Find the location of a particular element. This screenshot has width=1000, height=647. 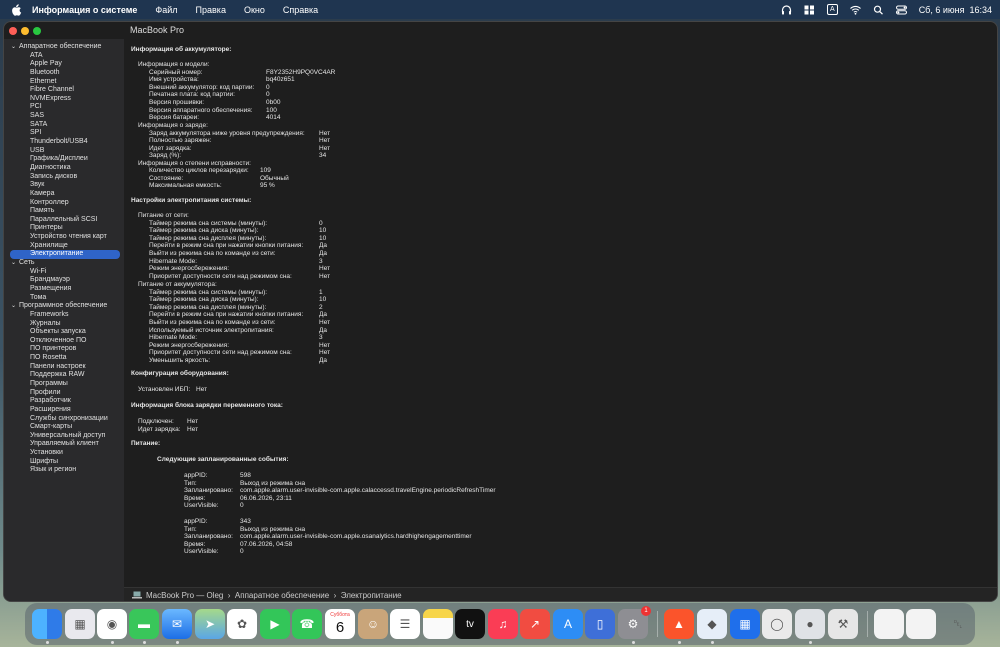

sidebar-item: Apple Pay is located at coordinates (64, 64).